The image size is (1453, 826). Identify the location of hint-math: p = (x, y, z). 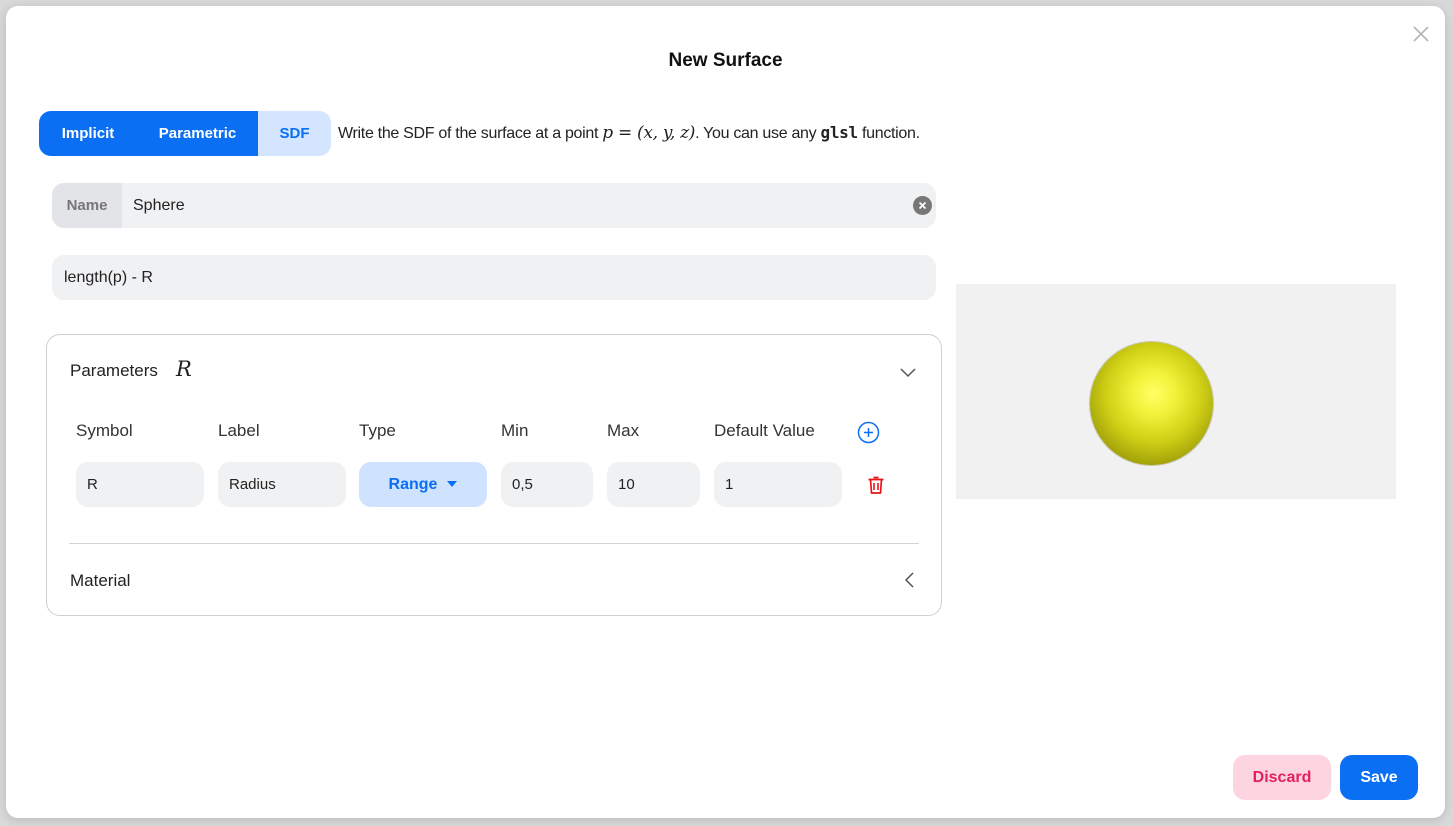
(649, 133).